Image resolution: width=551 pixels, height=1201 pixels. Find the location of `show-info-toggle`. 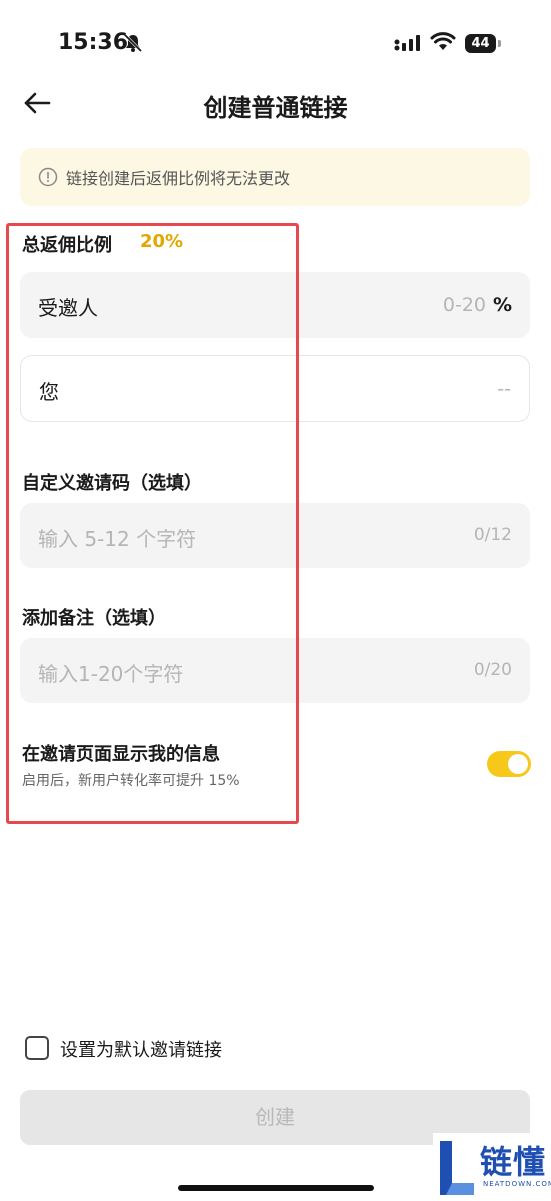

show-info-toggle is located at coordinates (509, 764).